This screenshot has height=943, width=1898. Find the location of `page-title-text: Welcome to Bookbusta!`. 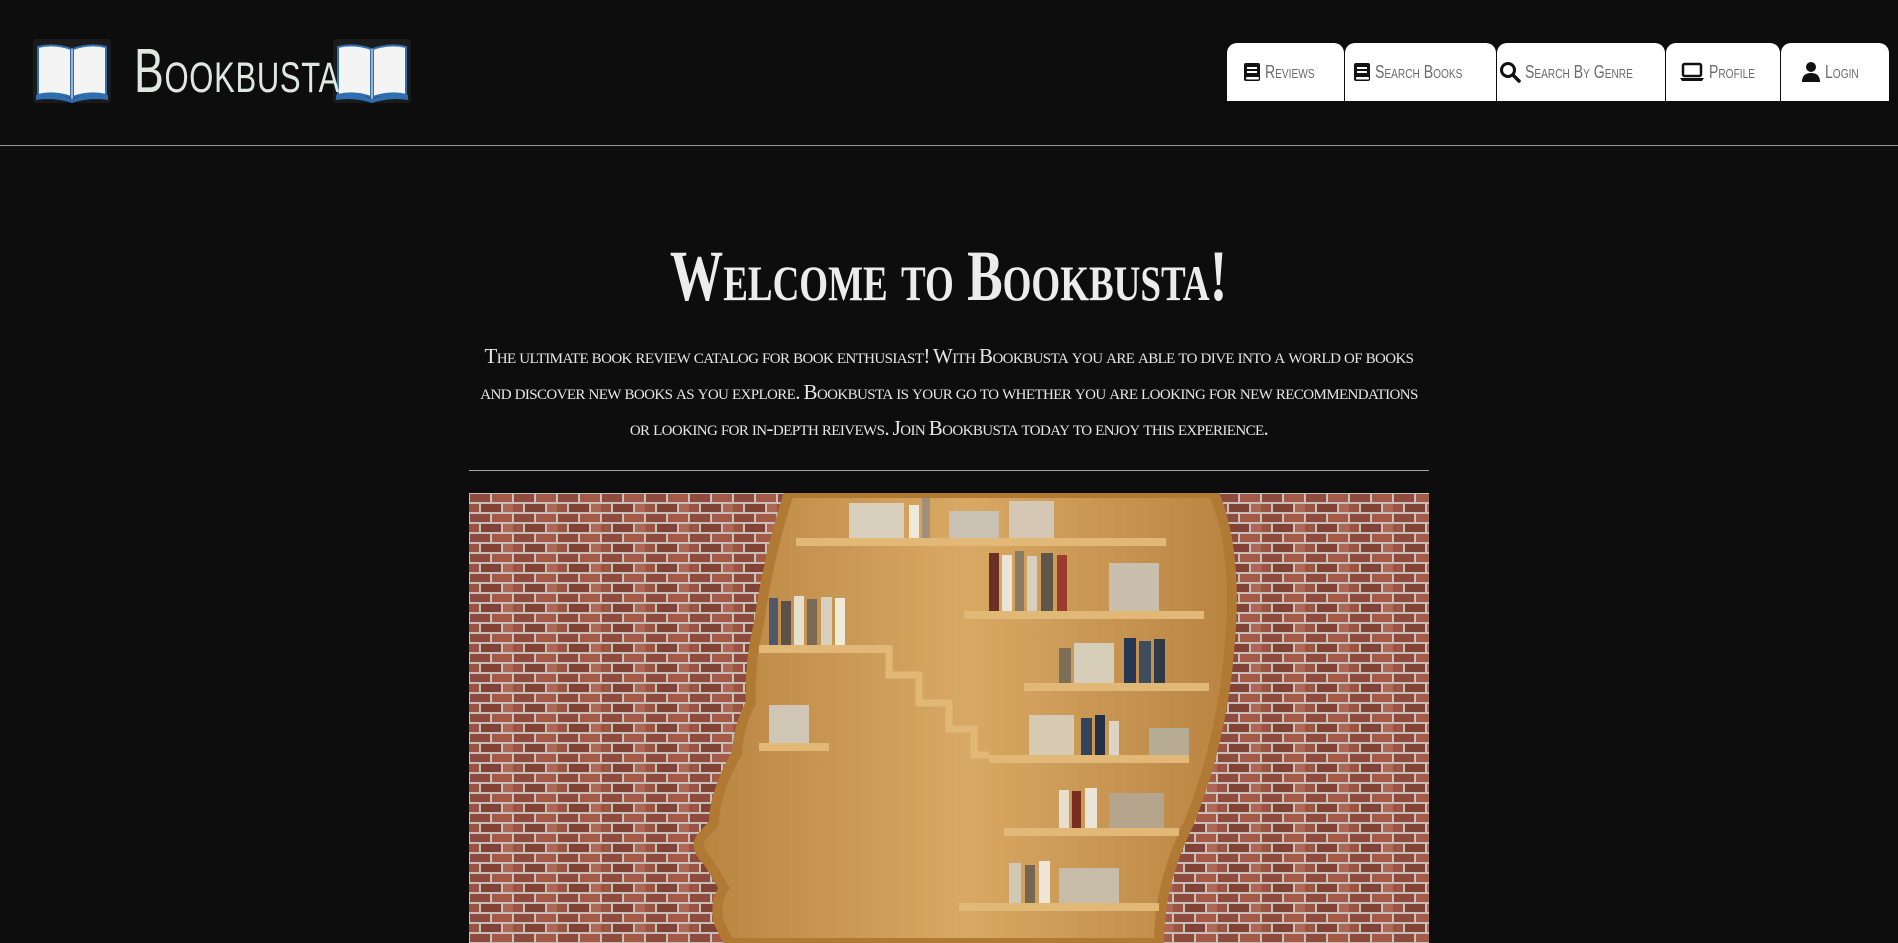

page-title-text: Welcome to Bookbusta! is located at coordinates (949, 276).